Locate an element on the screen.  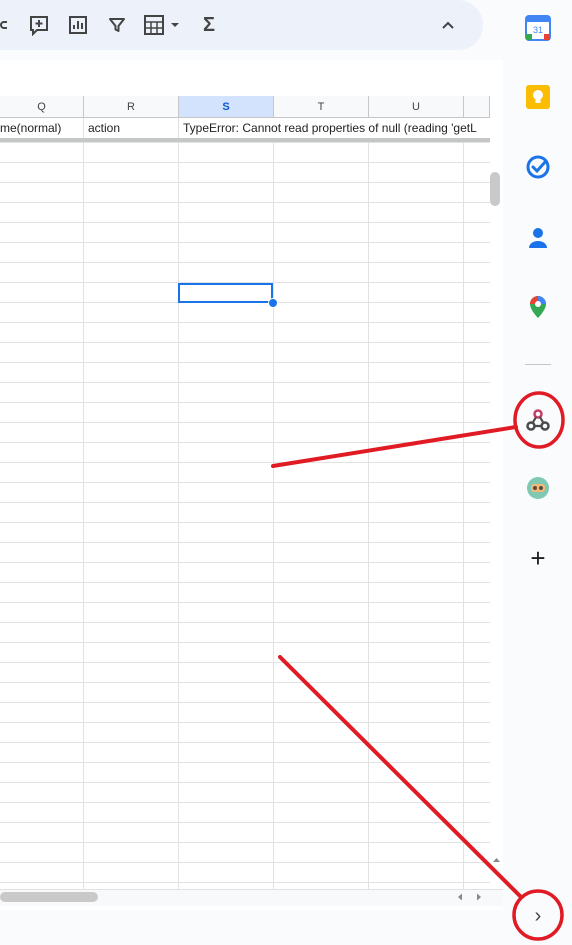
annotation-circle-webhook is located at coordinates (539, 420).